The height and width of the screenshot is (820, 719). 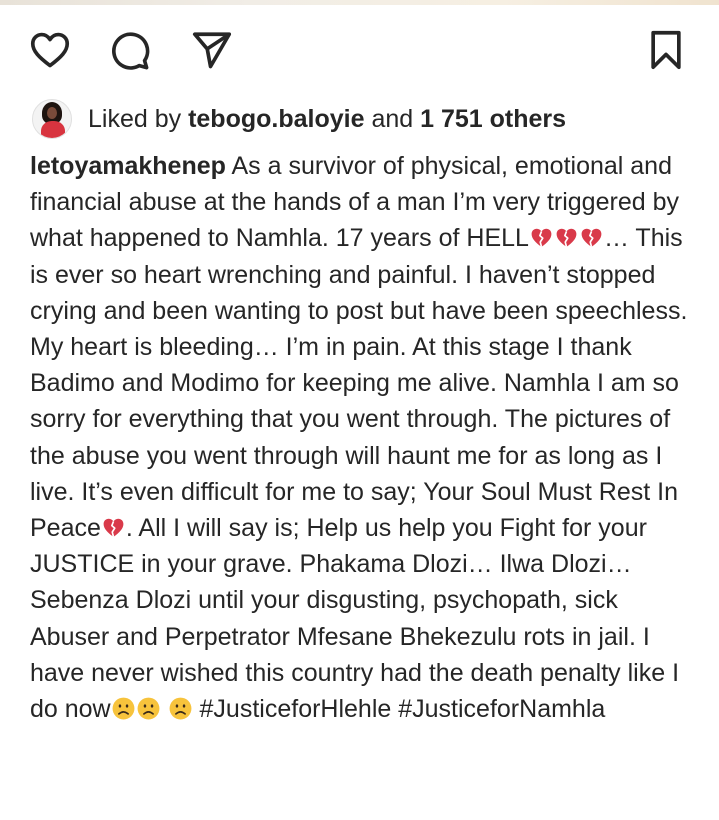 I want to click on likes-text: Liked by tebogo.baloyie and 1 751 others, so click(x=327, y=119).